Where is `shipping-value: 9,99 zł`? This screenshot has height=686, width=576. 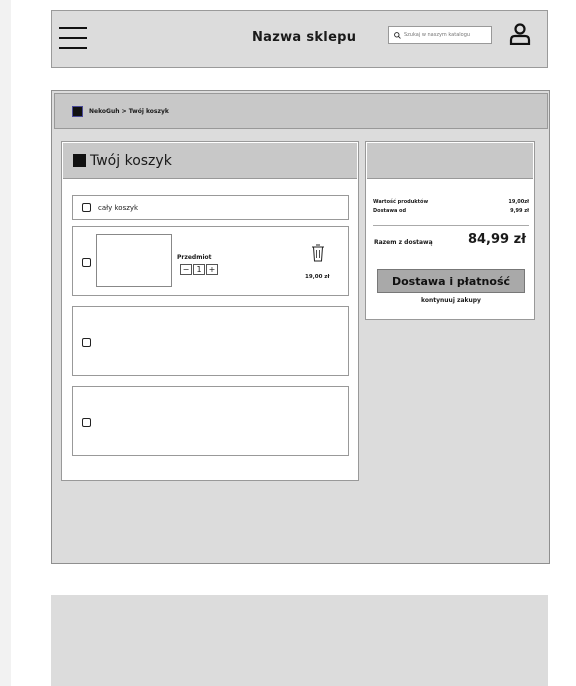
shipping-value: 9,99 zł is located at coordinates (519, 211).